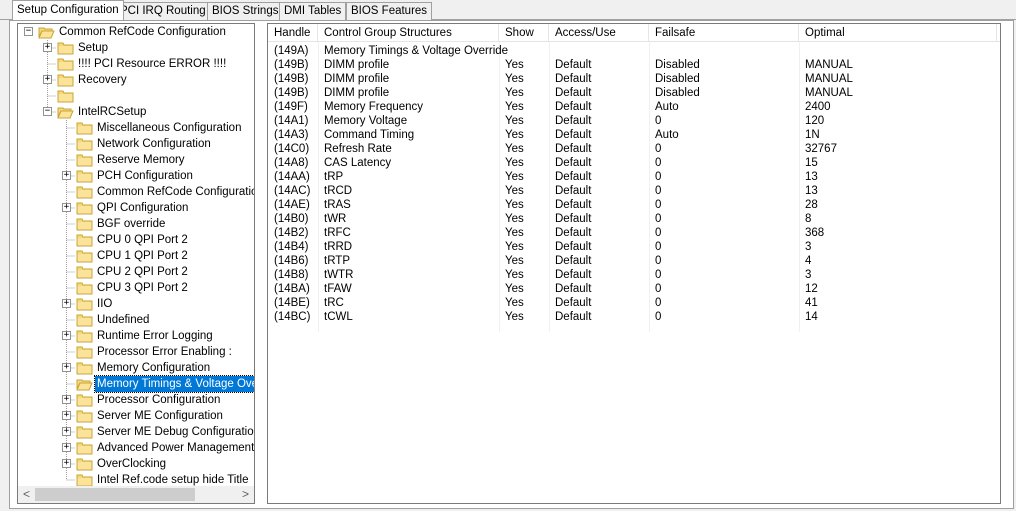  I want to click on table-row: (14BA) tFAW Yes Default 0 12, so click(634, 289).